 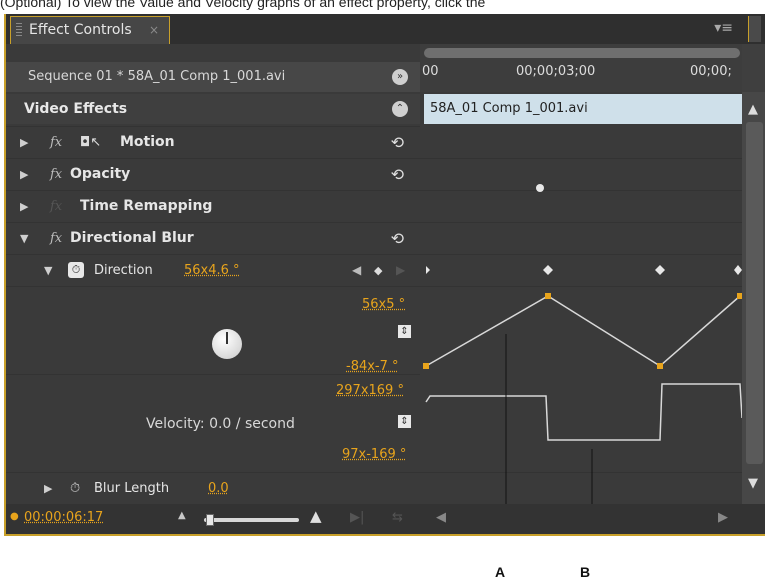 I want to click on vertical-scrollbar: ▲ ▼, so click(x=753, y=298).